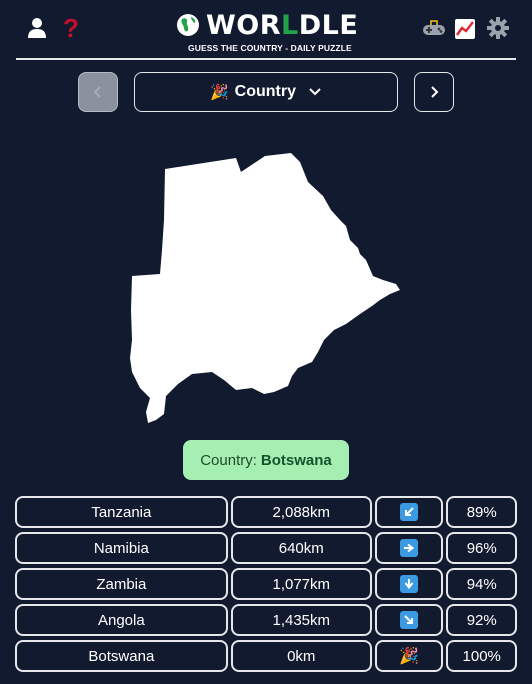 The height and width of the screenshot is (684, 532). I want to click on arrow-southwest-icon, so click(409, 512).